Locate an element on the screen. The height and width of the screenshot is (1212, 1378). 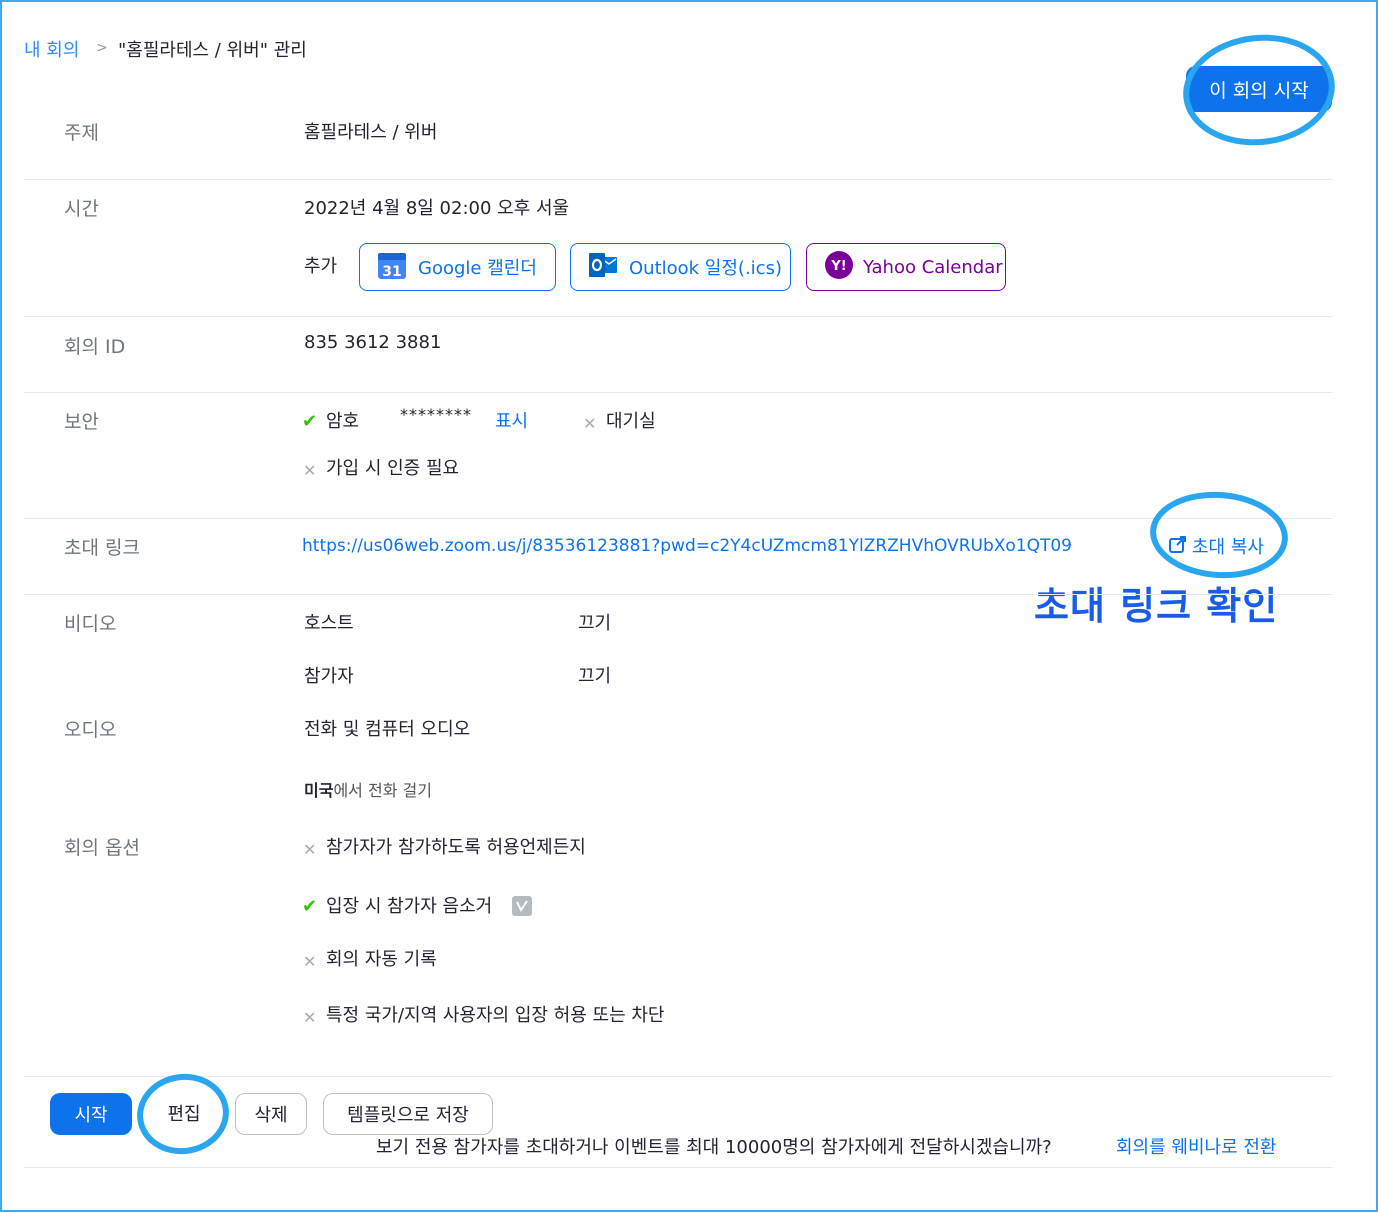
auth-required-label: 가입 시 인증 필요 is located at coordinates (393, 468).